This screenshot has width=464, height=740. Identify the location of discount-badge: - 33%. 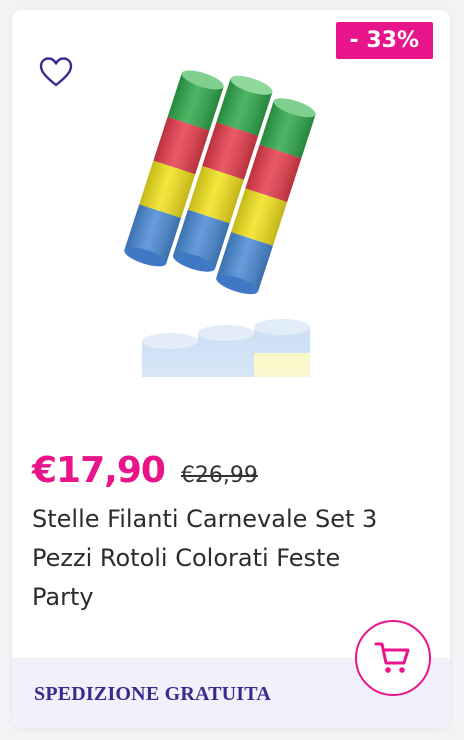
(384, 40).